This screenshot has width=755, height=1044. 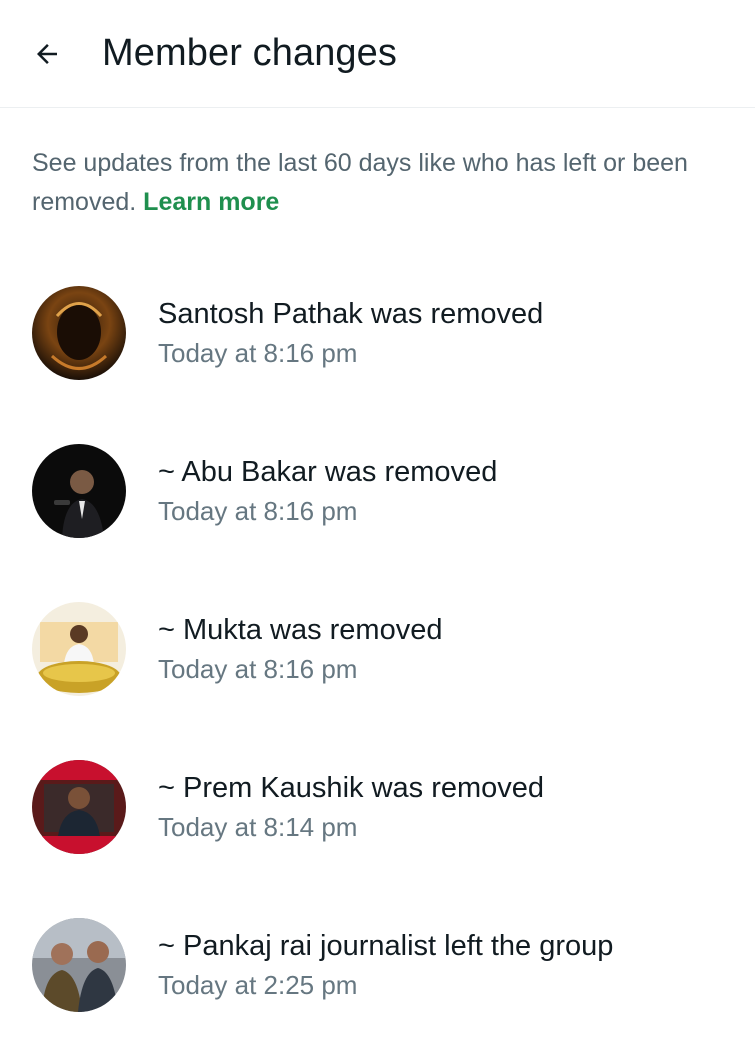 I want to click on back-button, so click(x=47, y=54).